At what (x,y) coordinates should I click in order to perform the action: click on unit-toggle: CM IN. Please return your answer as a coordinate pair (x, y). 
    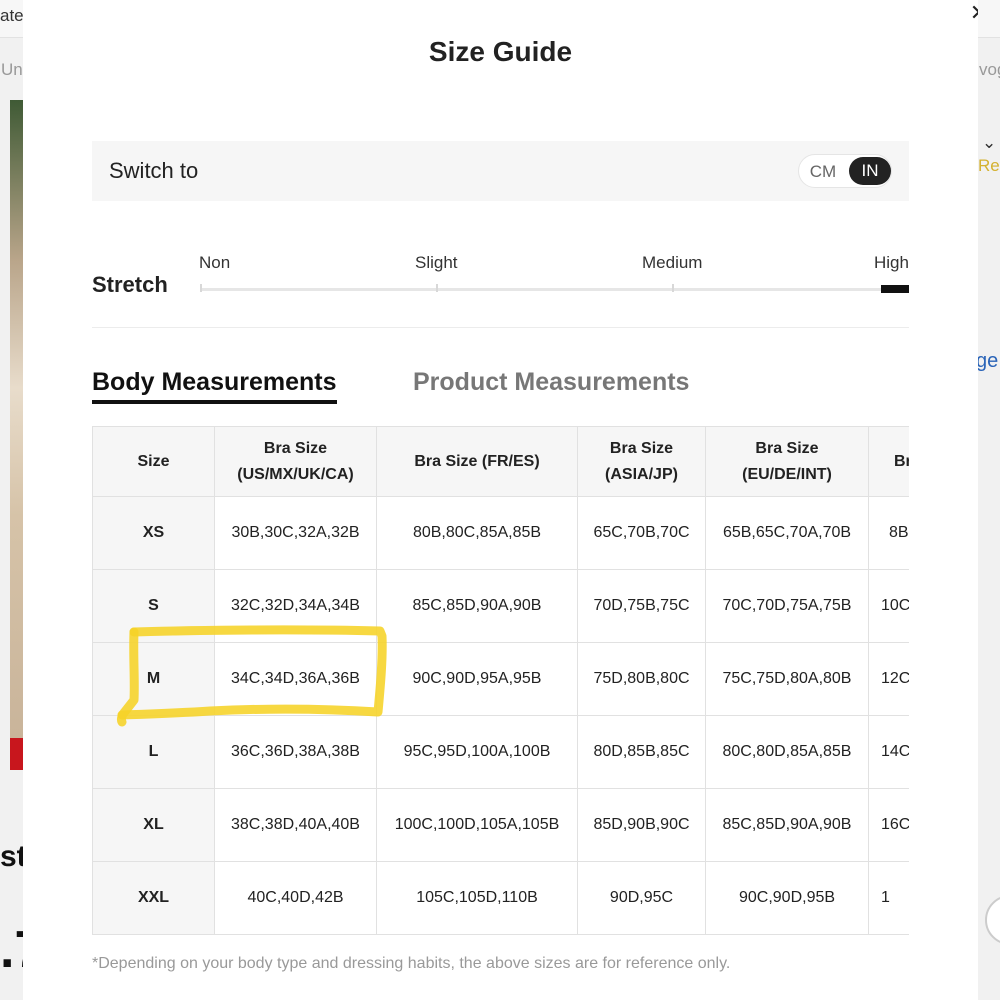
    Looking at the image, I should click on (845, 171).